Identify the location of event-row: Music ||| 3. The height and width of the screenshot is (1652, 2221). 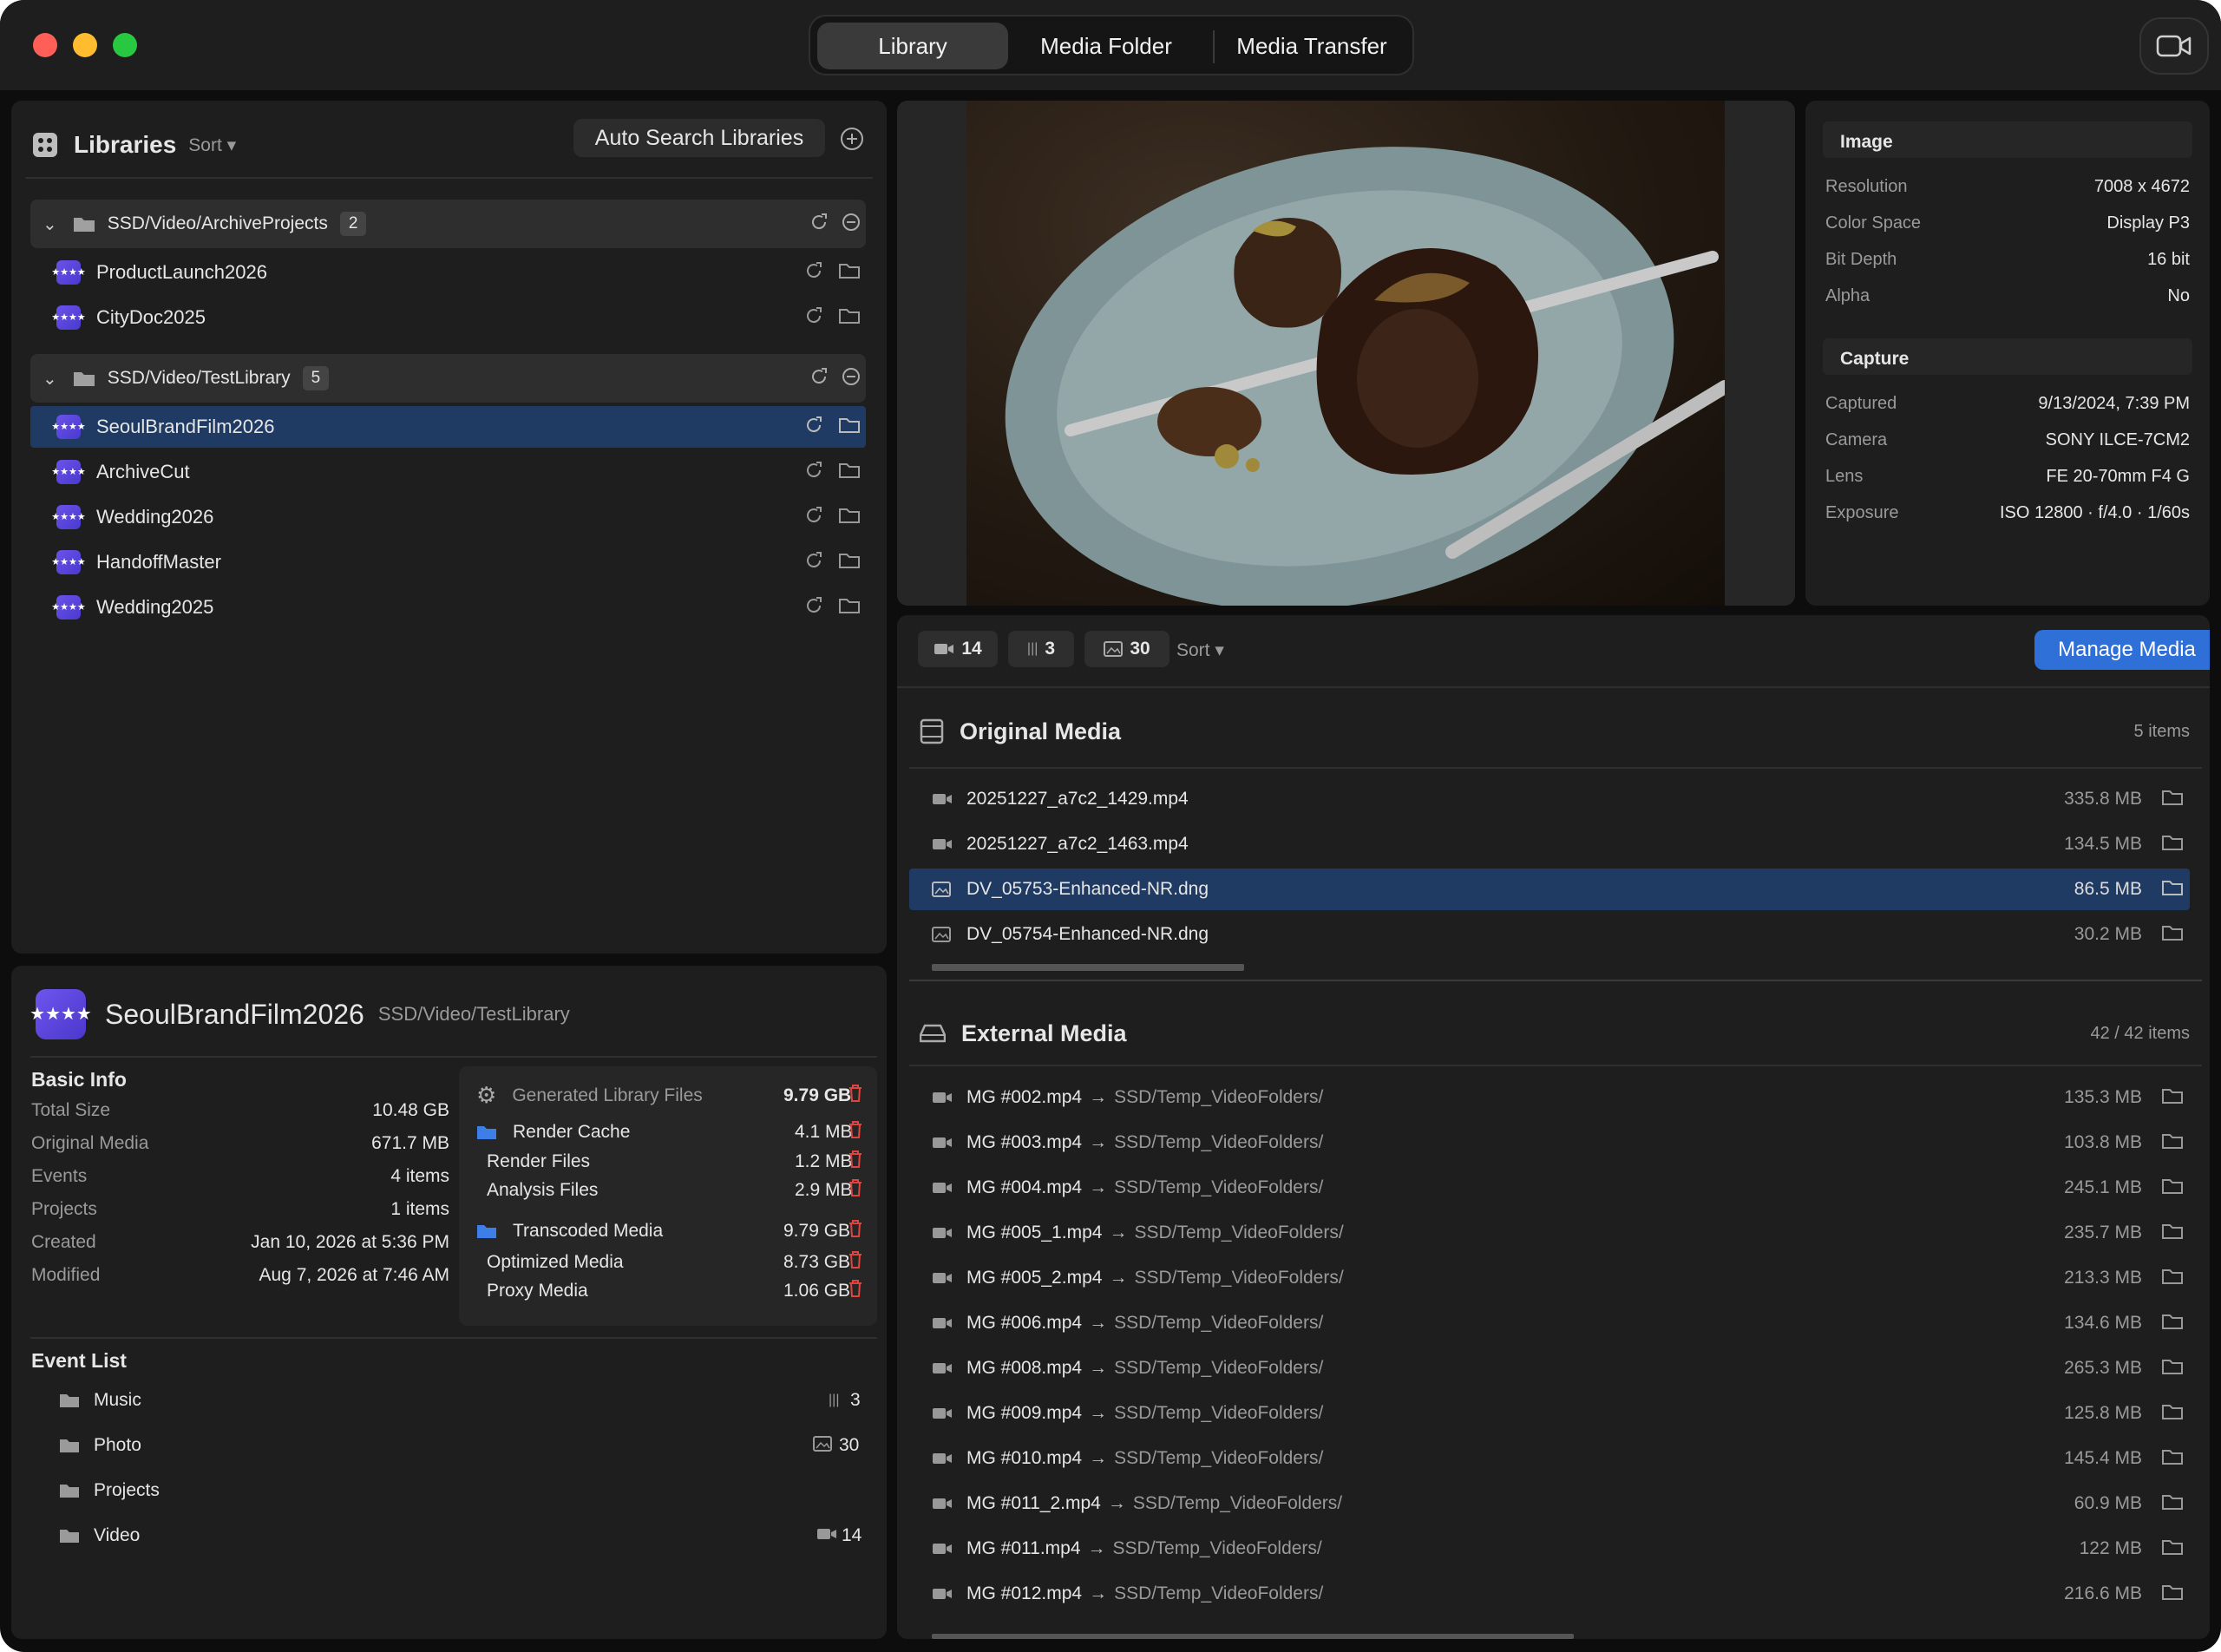
(446, 1400).